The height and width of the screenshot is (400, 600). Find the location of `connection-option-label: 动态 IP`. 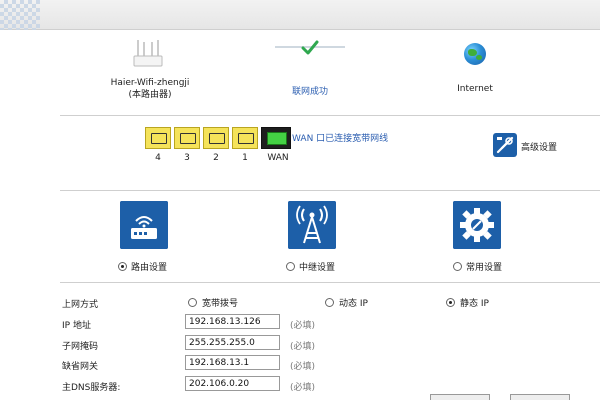

connection-option-label: 动态 IP is located at coordinates (353, 304).